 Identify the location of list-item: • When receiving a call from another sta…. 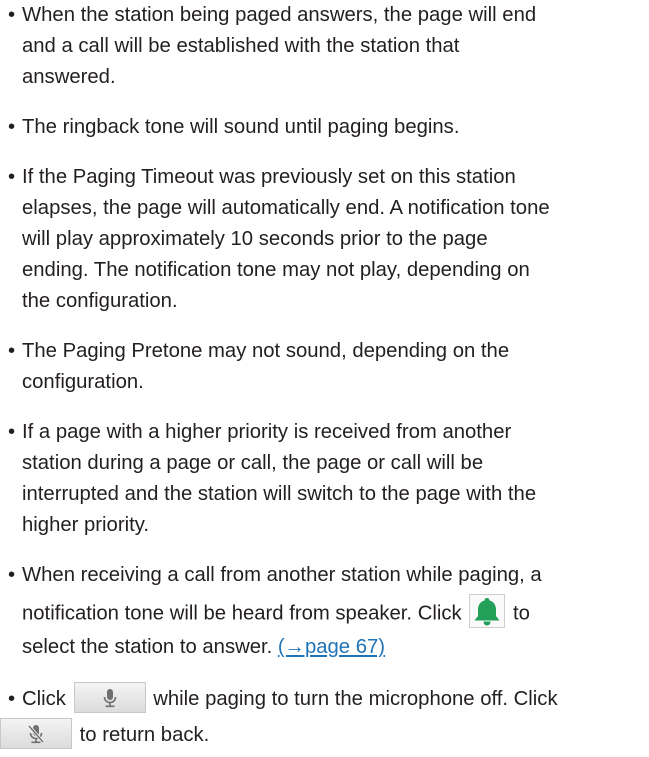
(322, 612).